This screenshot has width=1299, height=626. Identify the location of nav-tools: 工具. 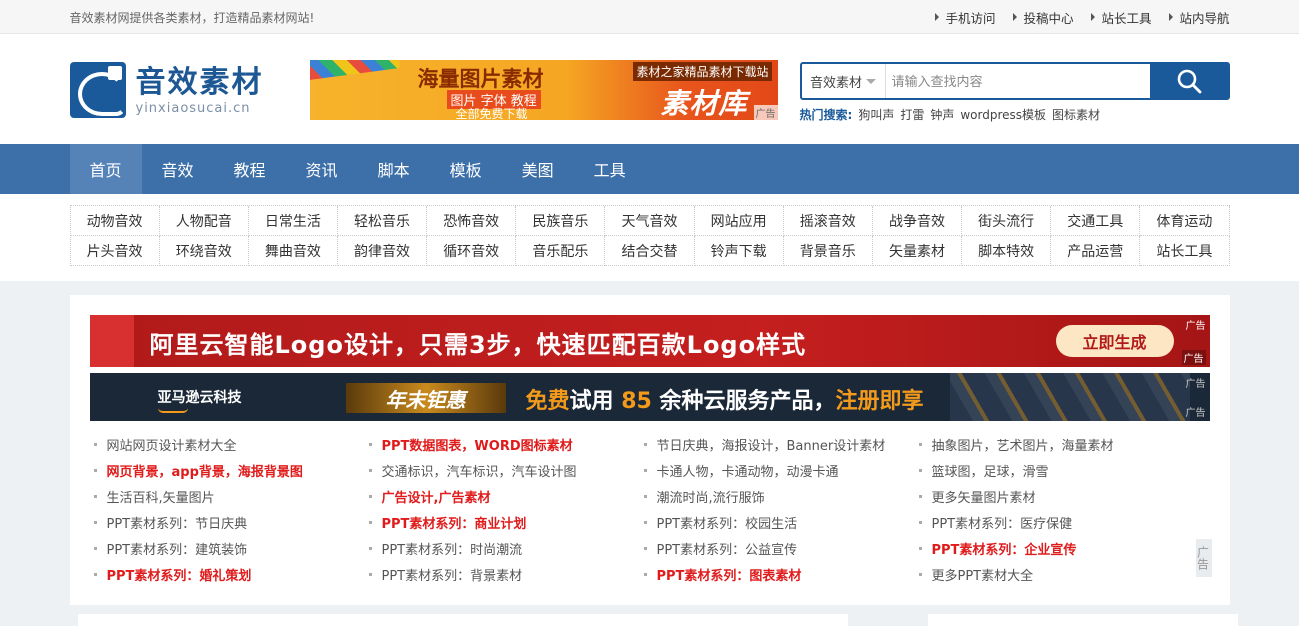
(610, 169).